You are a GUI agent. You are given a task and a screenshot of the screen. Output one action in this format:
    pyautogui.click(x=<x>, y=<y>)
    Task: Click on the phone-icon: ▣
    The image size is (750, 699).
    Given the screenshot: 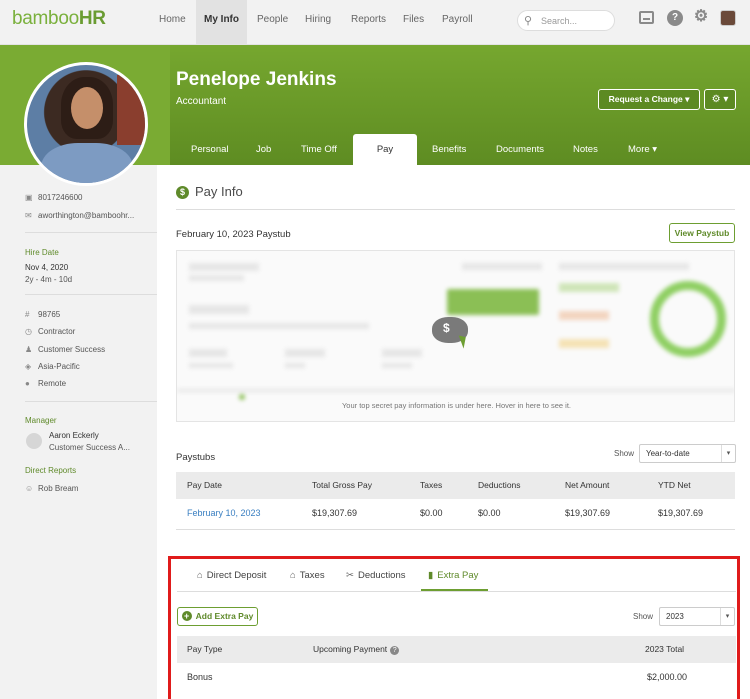 What is the action you would take?
    pyautogui.click(x=29, y=197)
    